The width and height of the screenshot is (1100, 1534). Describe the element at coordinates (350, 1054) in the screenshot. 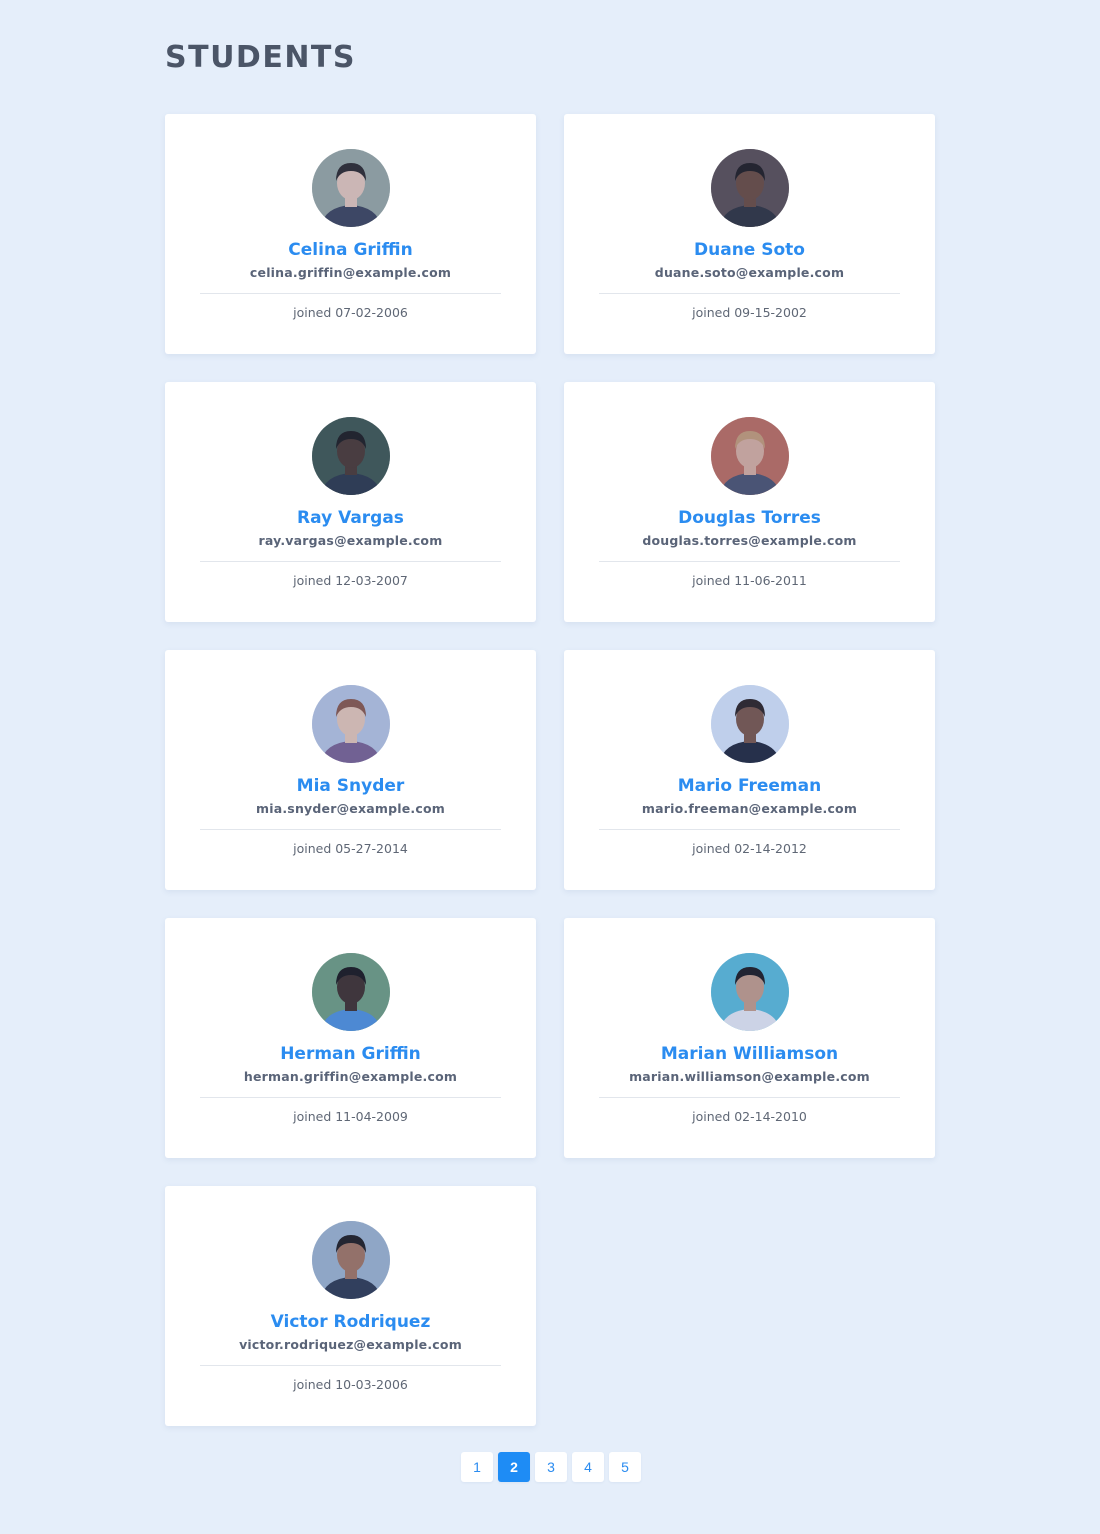

I see `student-name: Herman Griffin` at that location.